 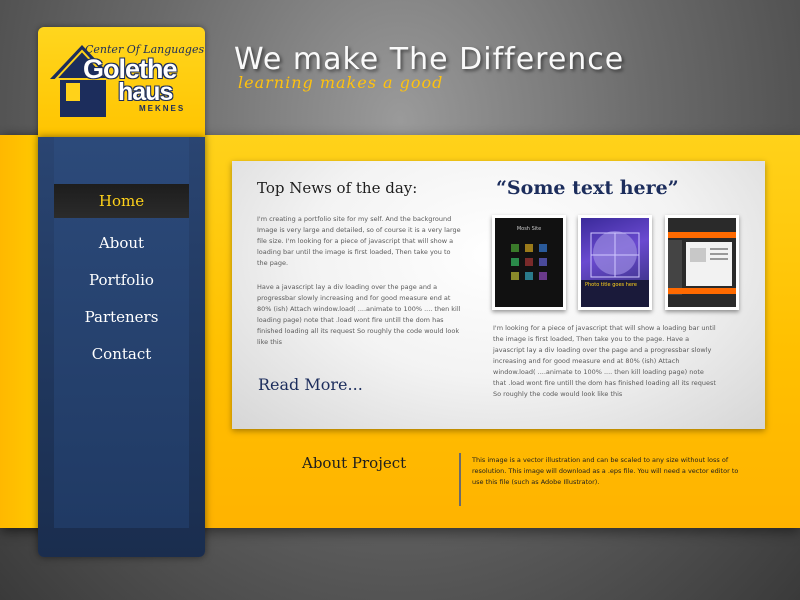 What do you see at coordinates (337, 188) in the screenshot?
I see `news-title: Top News of the day:` at bounding box center [337, 188].